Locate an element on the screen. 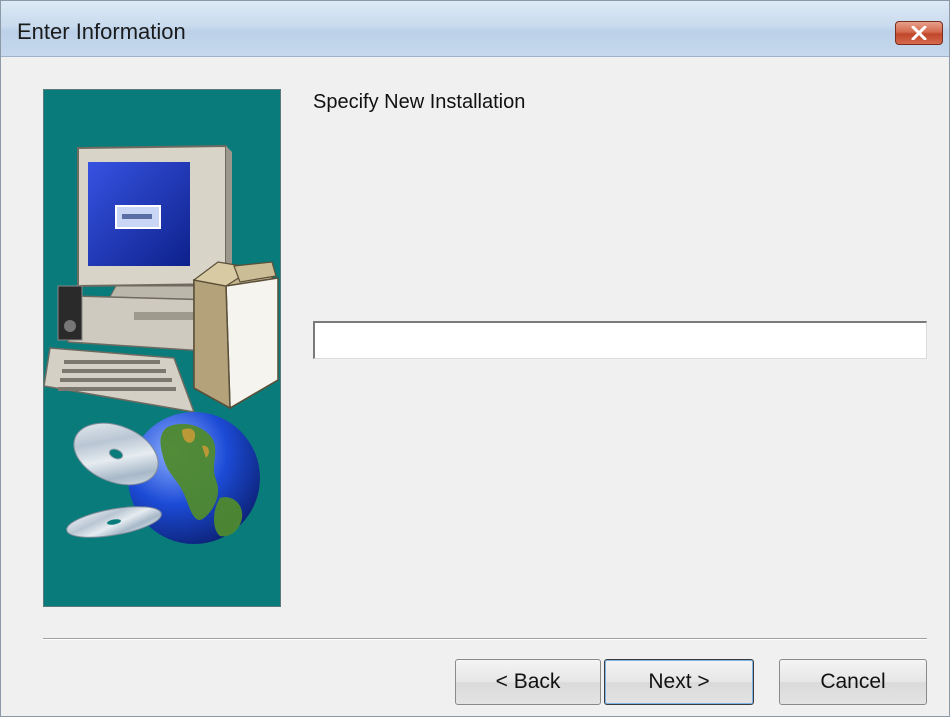  software-box-icon is located at coordinates (235, 335).